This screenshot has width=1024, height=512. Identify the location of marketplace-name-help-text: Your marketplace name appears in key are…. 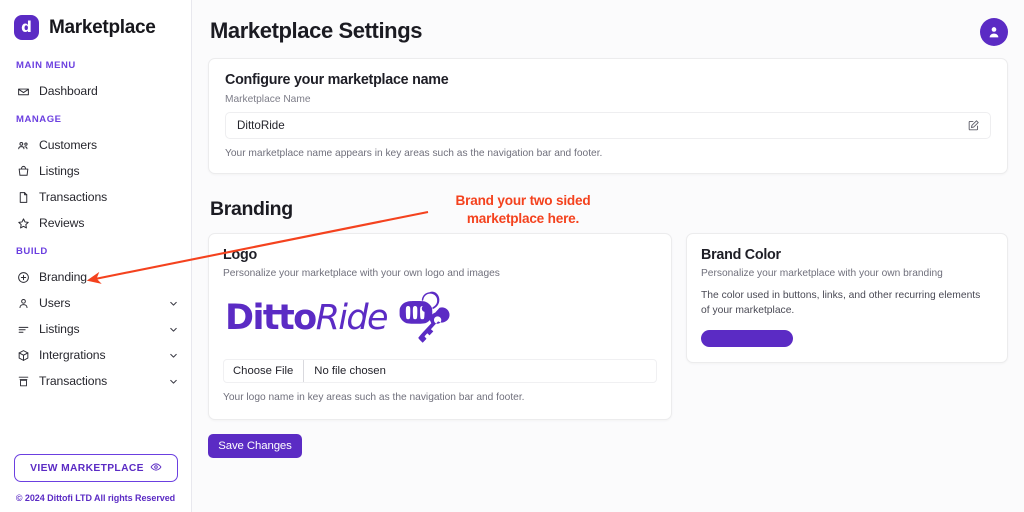
(414, 153).